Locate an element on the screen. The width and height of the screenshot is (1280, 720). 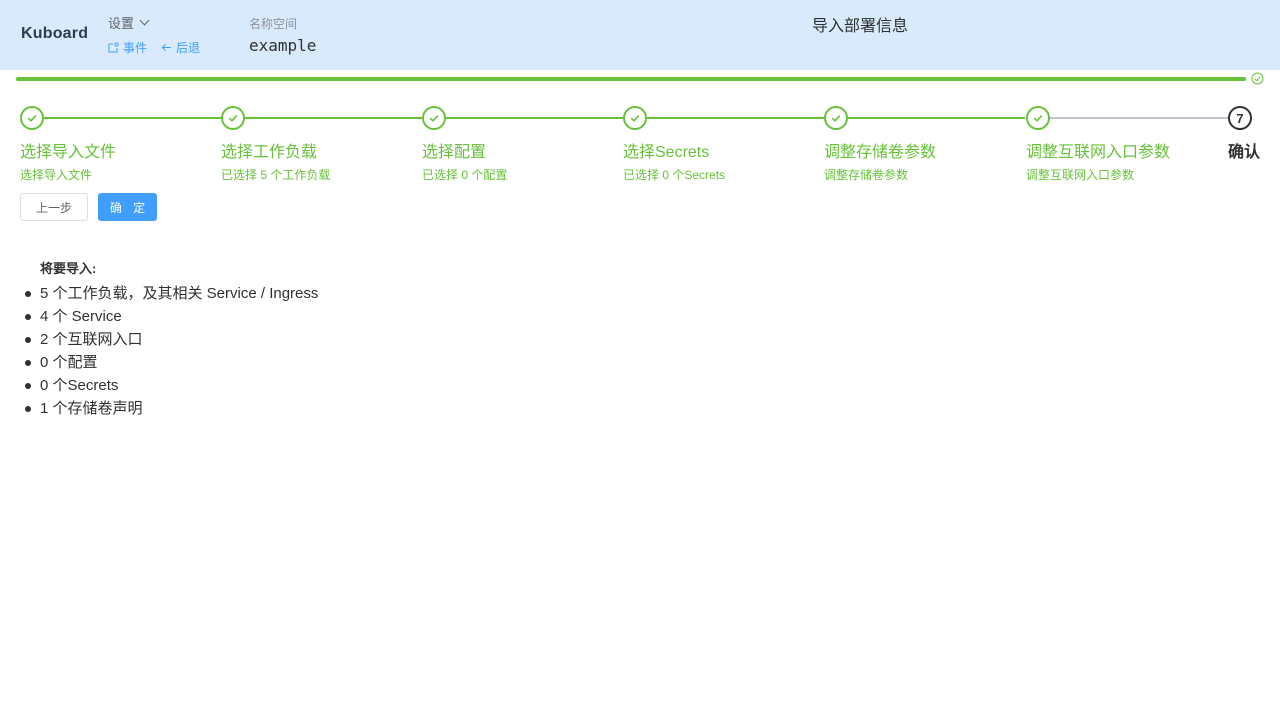
summary-item: 2 个互联网入口 is located at coordinates (171, 340).